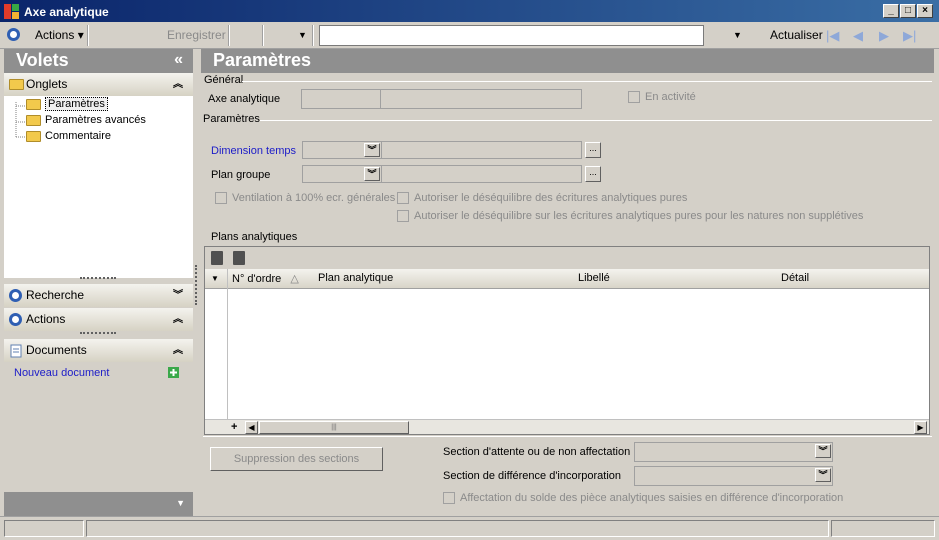 Image resolution: width=939 pixels, height=540 pixels. I want to click on actions-section-header: Actions ︽, so click(98, 319).